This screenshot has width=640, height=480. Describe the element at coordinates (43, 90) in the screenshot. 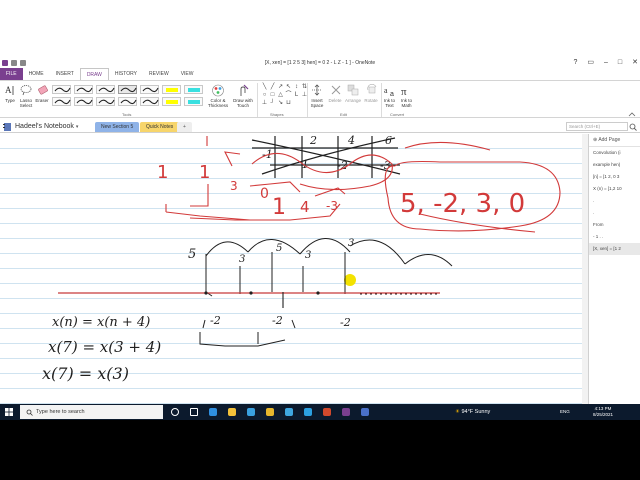

I see `eraser-icon` at that location.